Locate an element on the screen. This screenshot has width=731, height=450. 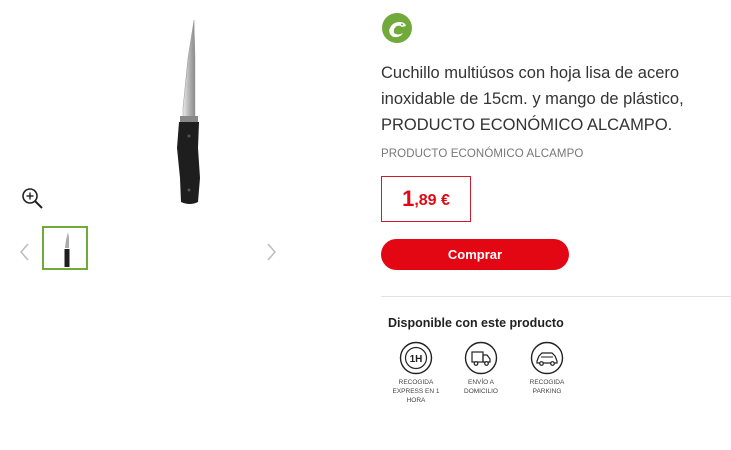
price-box: 1,89 € is located at coordinates (426, 199).